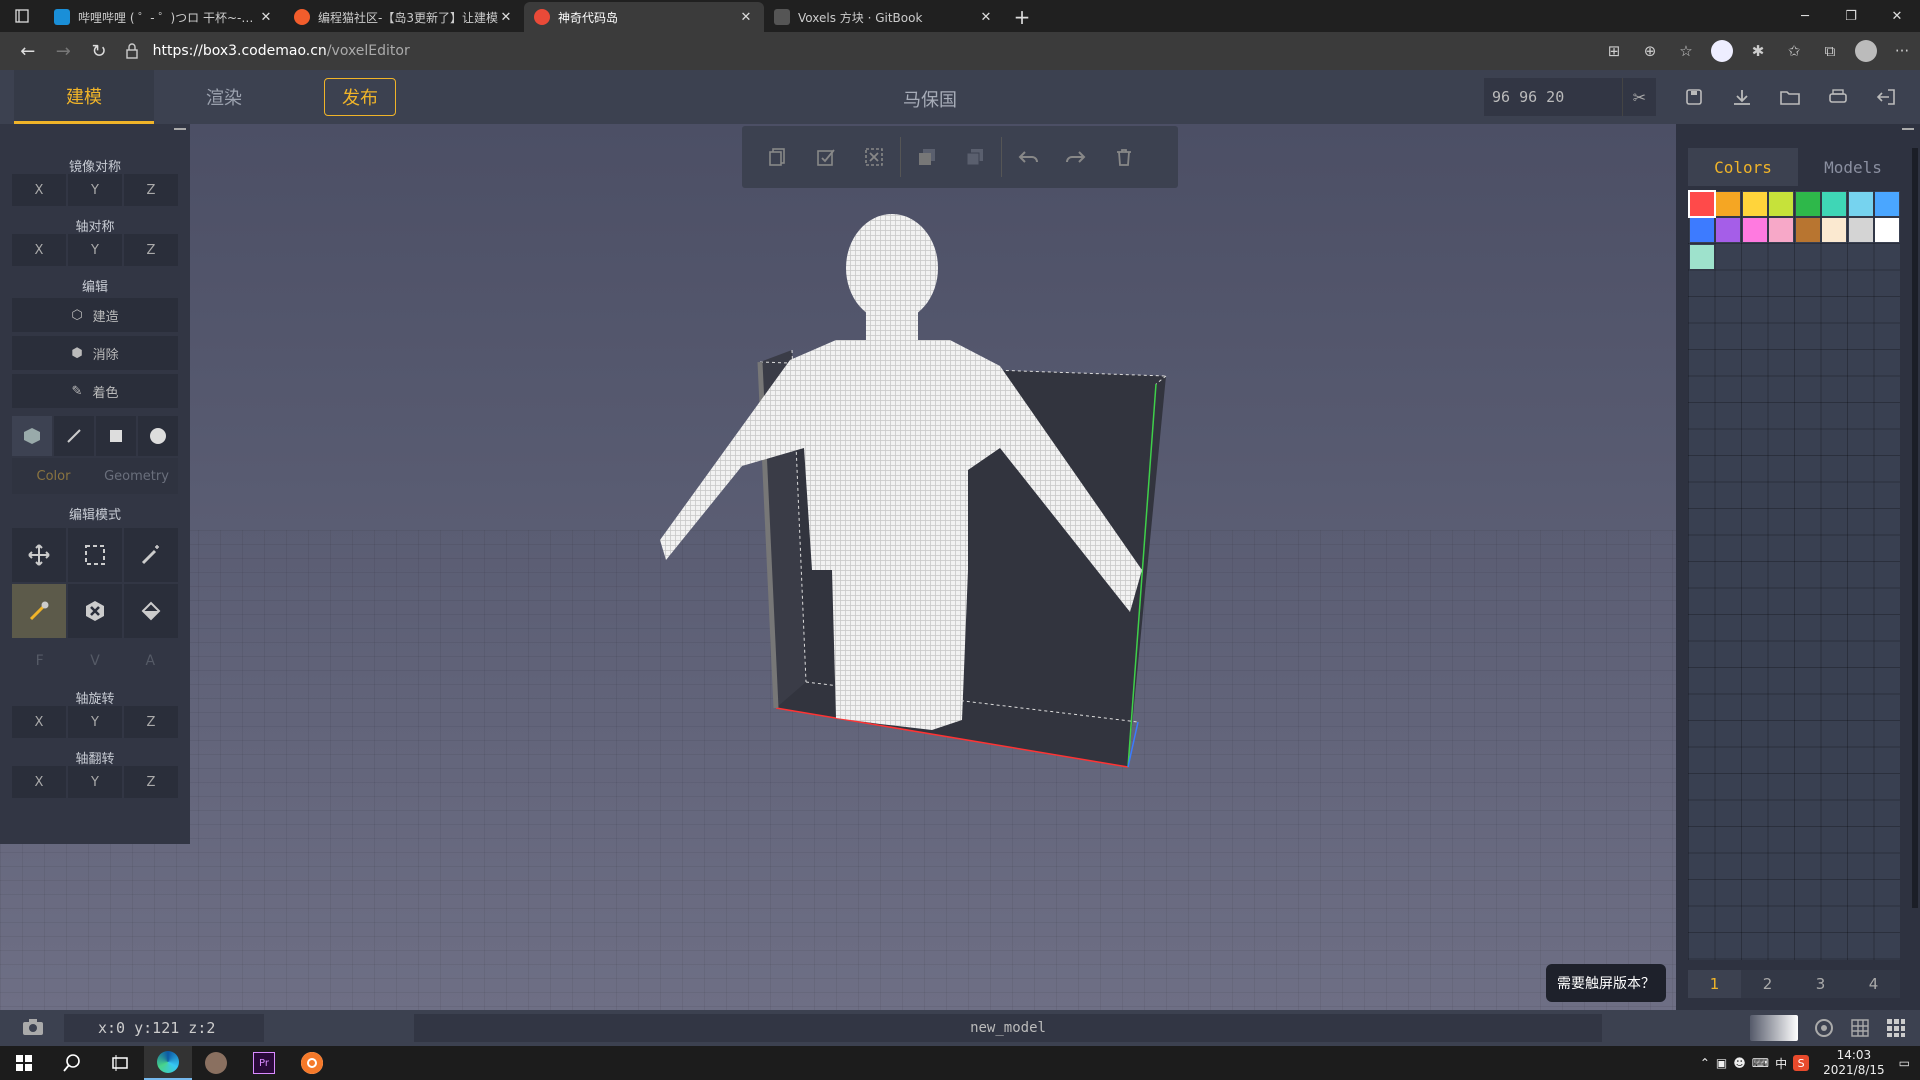  I want to click on eyedropper-icon, so click(39, 611).